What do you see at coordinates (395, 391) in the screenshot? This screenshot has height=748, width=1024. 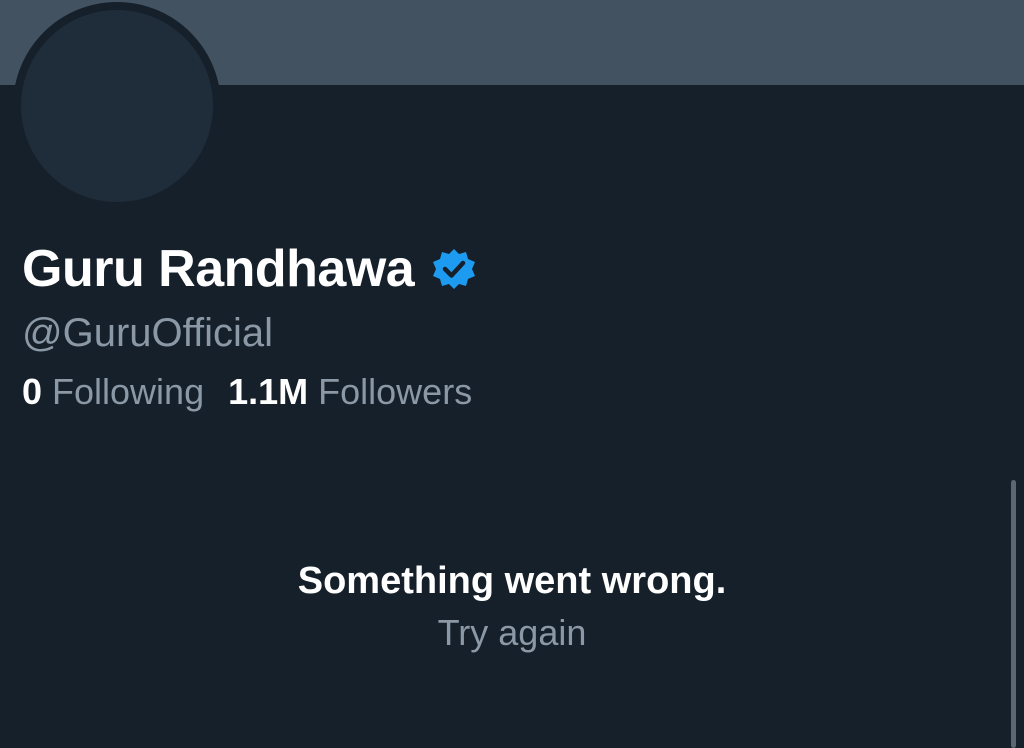 I see `followers-label: Followers` at bounding box center [395, 391].